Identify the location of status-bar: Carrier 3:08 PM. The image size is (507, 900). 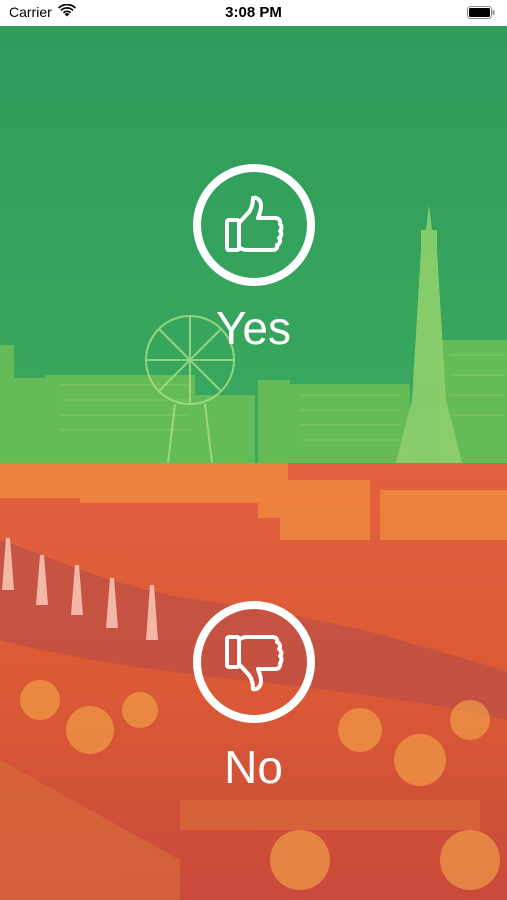
(253, 13).